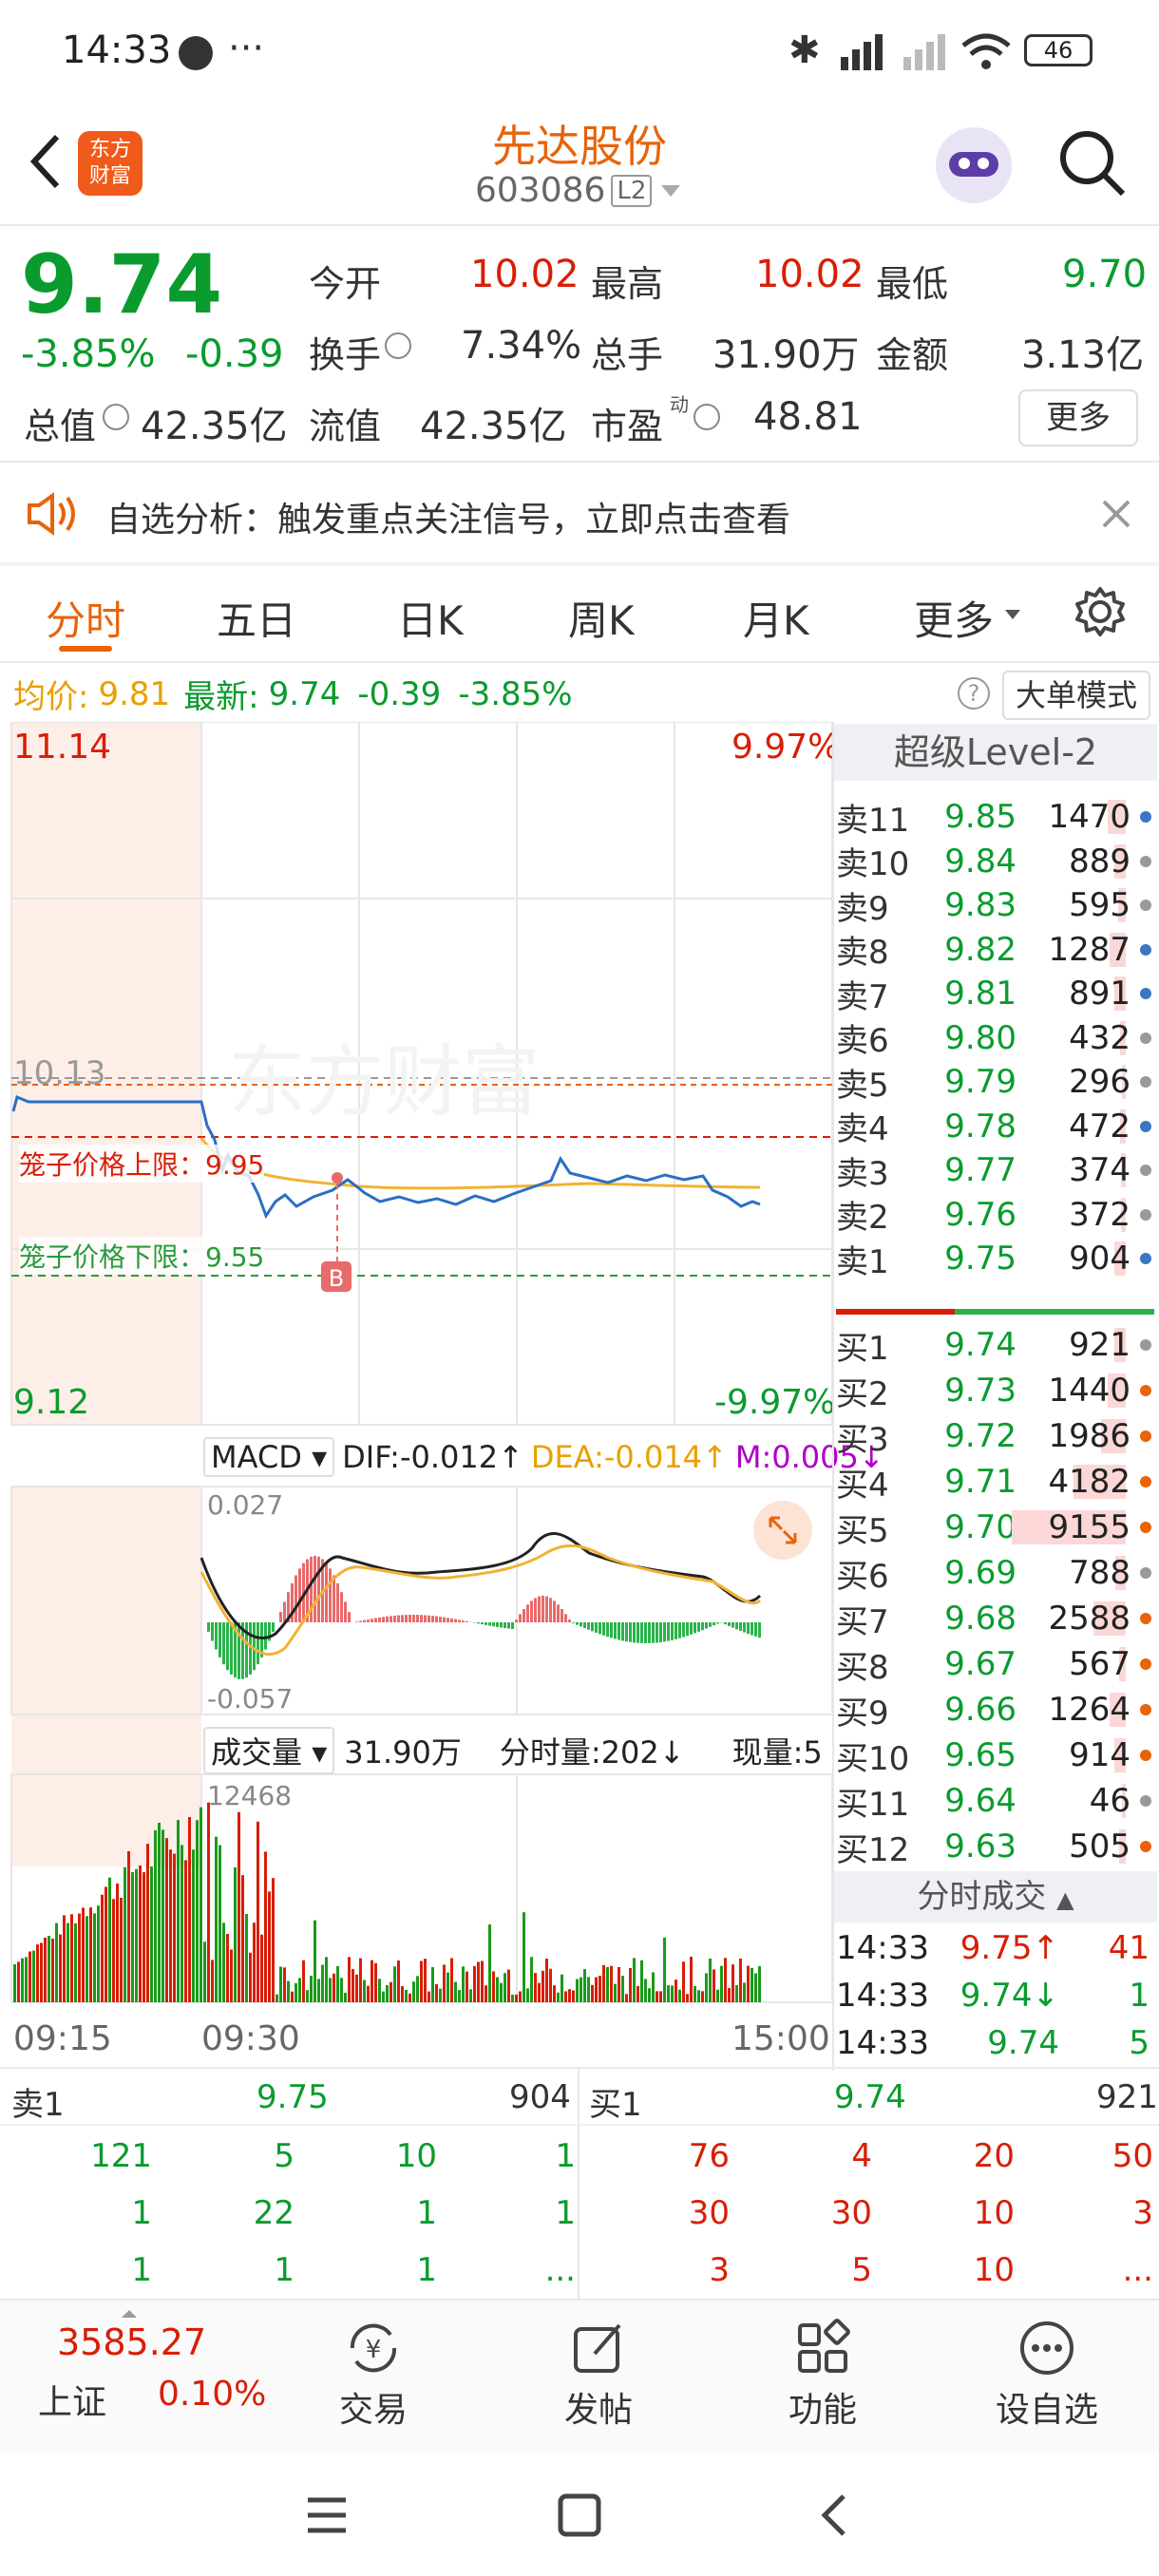 The height and width of the screenshot is (2576, 1159). I want to click on macd-bottom: -0.057, so click(250, 1698).